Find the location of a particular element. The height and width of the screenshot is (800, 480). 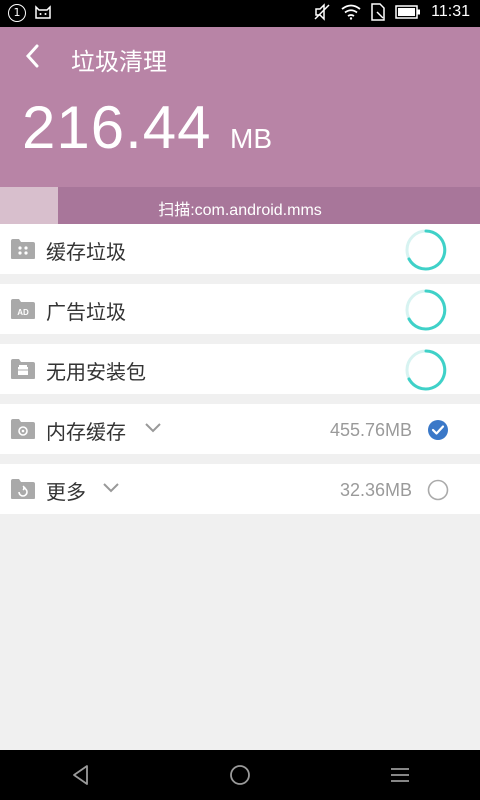

junk-size-value: 216.44 is located at coordinates (117, 127).